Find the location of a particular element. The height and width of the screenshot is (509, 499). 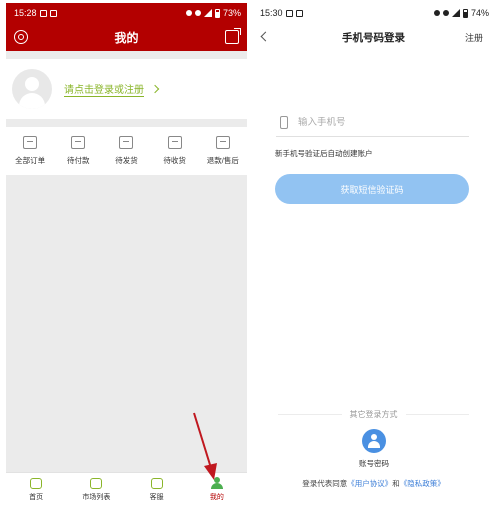

person-icon is located at coordinates (216, 483).